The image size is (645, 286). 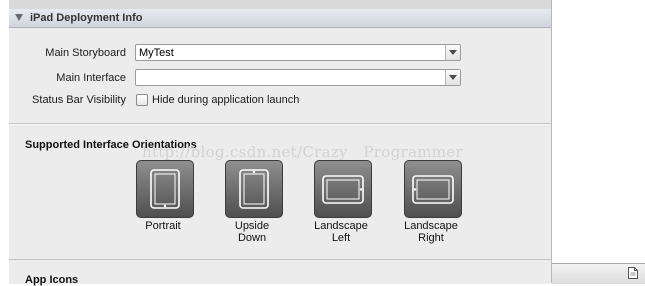 I want to click on main-storyboard-label: Main Storyboard, so click(x=85, y=53).